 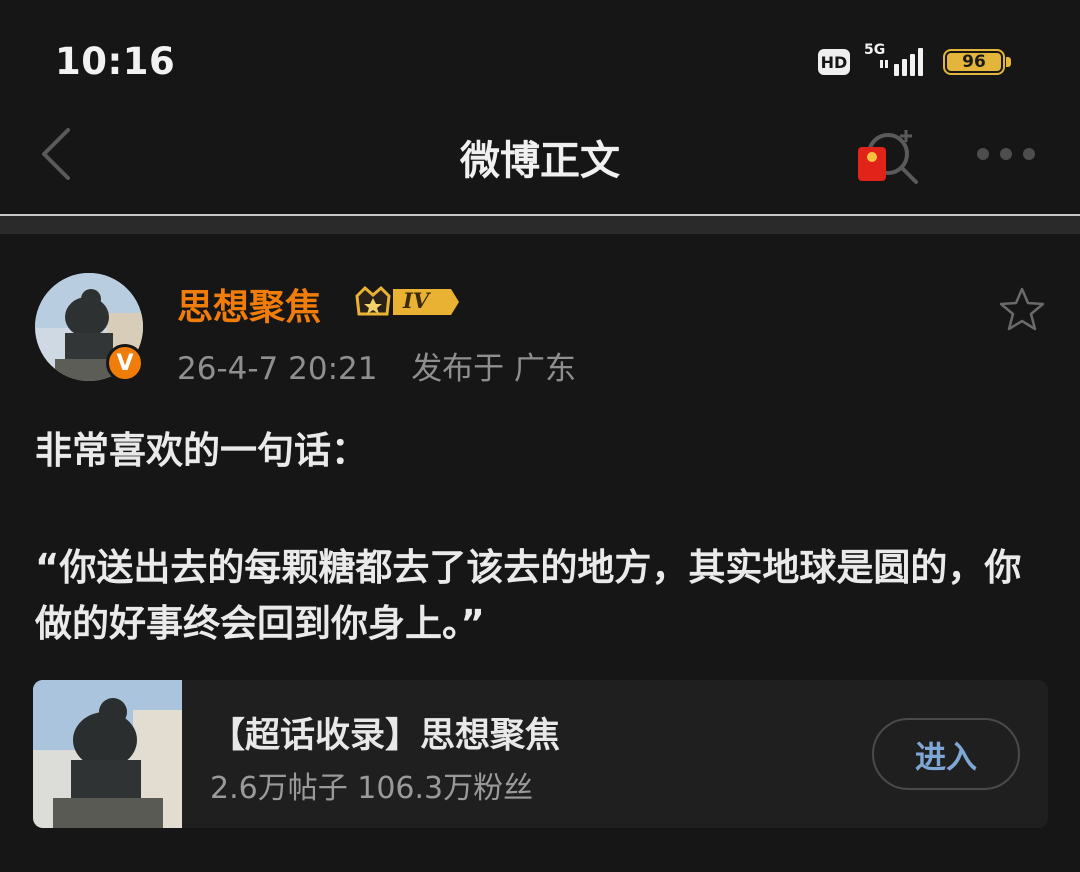 I want to click on battery-indicator: 96, so click(x=974, y=62).